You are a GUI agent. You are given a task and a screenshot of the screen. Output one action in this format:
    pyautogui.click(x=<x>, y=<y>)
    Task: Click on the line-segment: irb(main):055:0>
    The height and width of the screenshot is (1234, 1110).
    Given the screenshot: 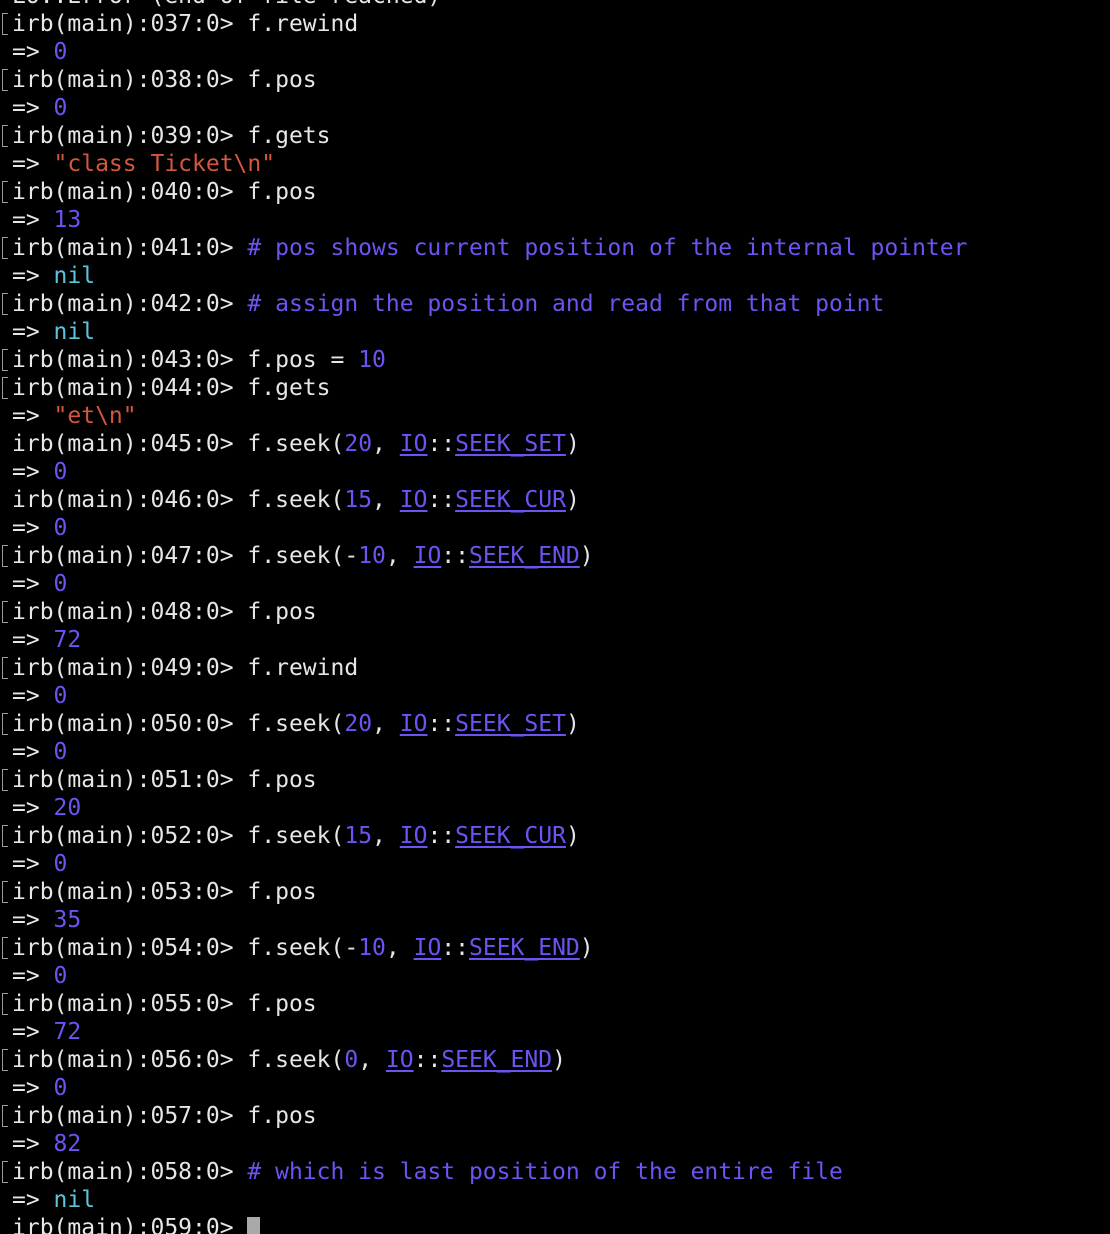 What is the action you would take?
    pyautogui.click(x=130, y=1004)
    